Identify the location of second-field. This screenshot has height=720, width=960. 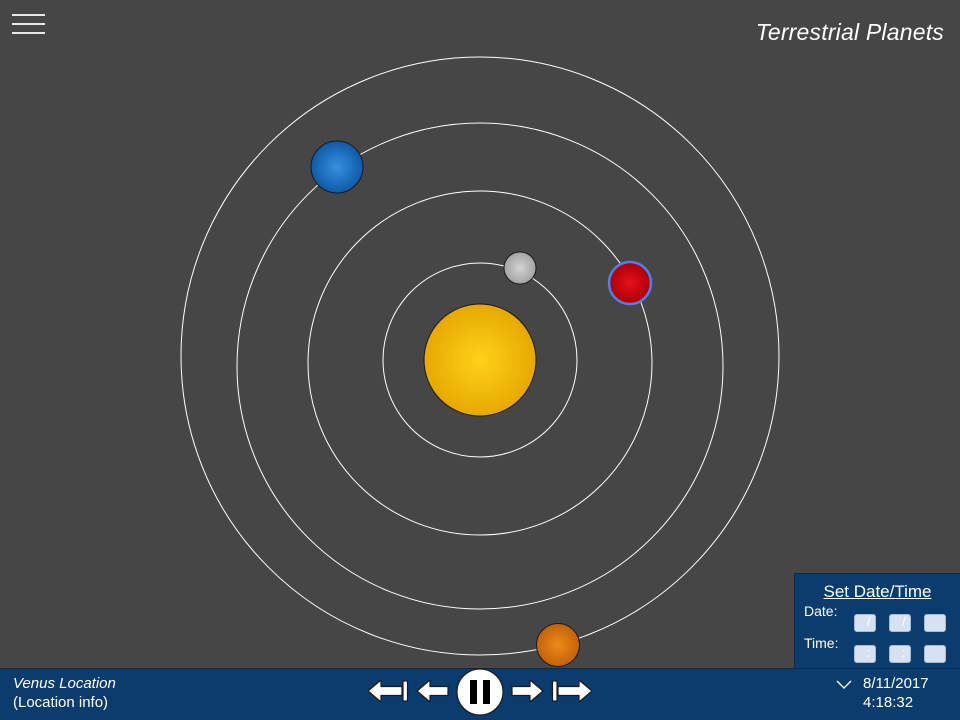
(935, 654).